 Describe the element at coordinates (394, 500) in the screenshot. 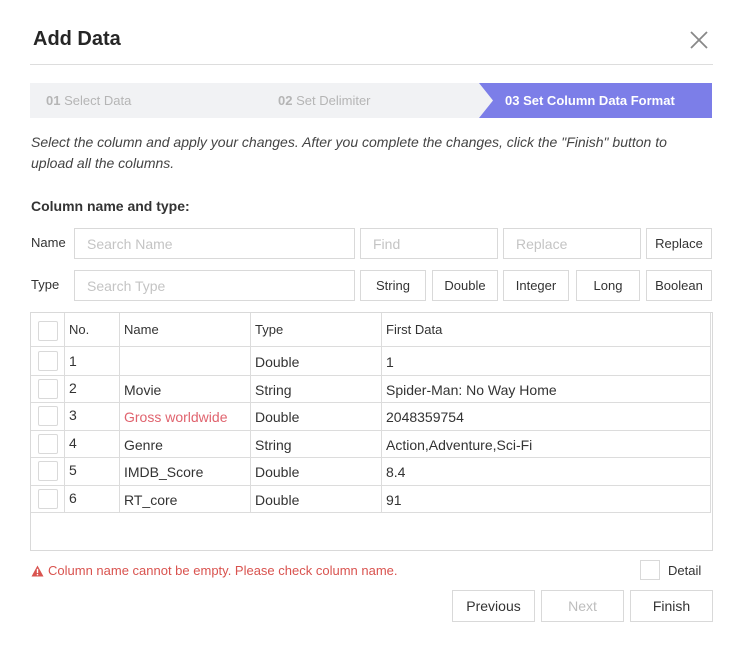

I see `row-first-data: 91` at that location.